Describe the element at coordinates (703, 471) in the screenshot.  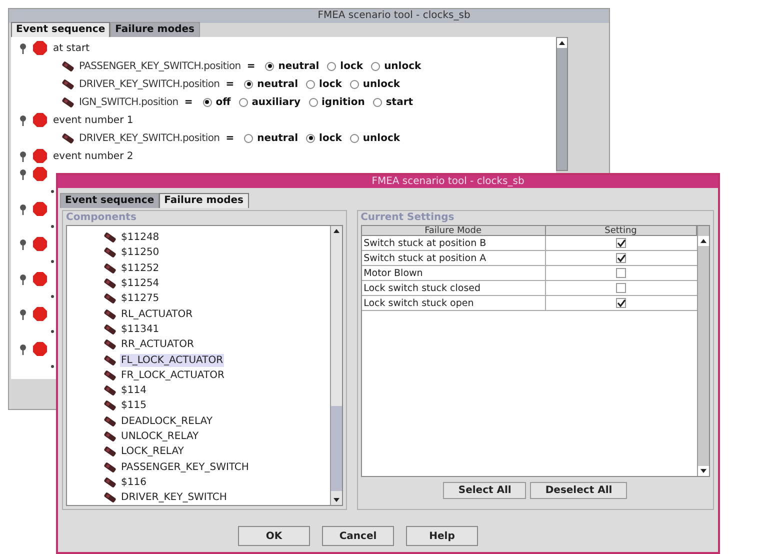
I see `scroll-down-icon` at that location.